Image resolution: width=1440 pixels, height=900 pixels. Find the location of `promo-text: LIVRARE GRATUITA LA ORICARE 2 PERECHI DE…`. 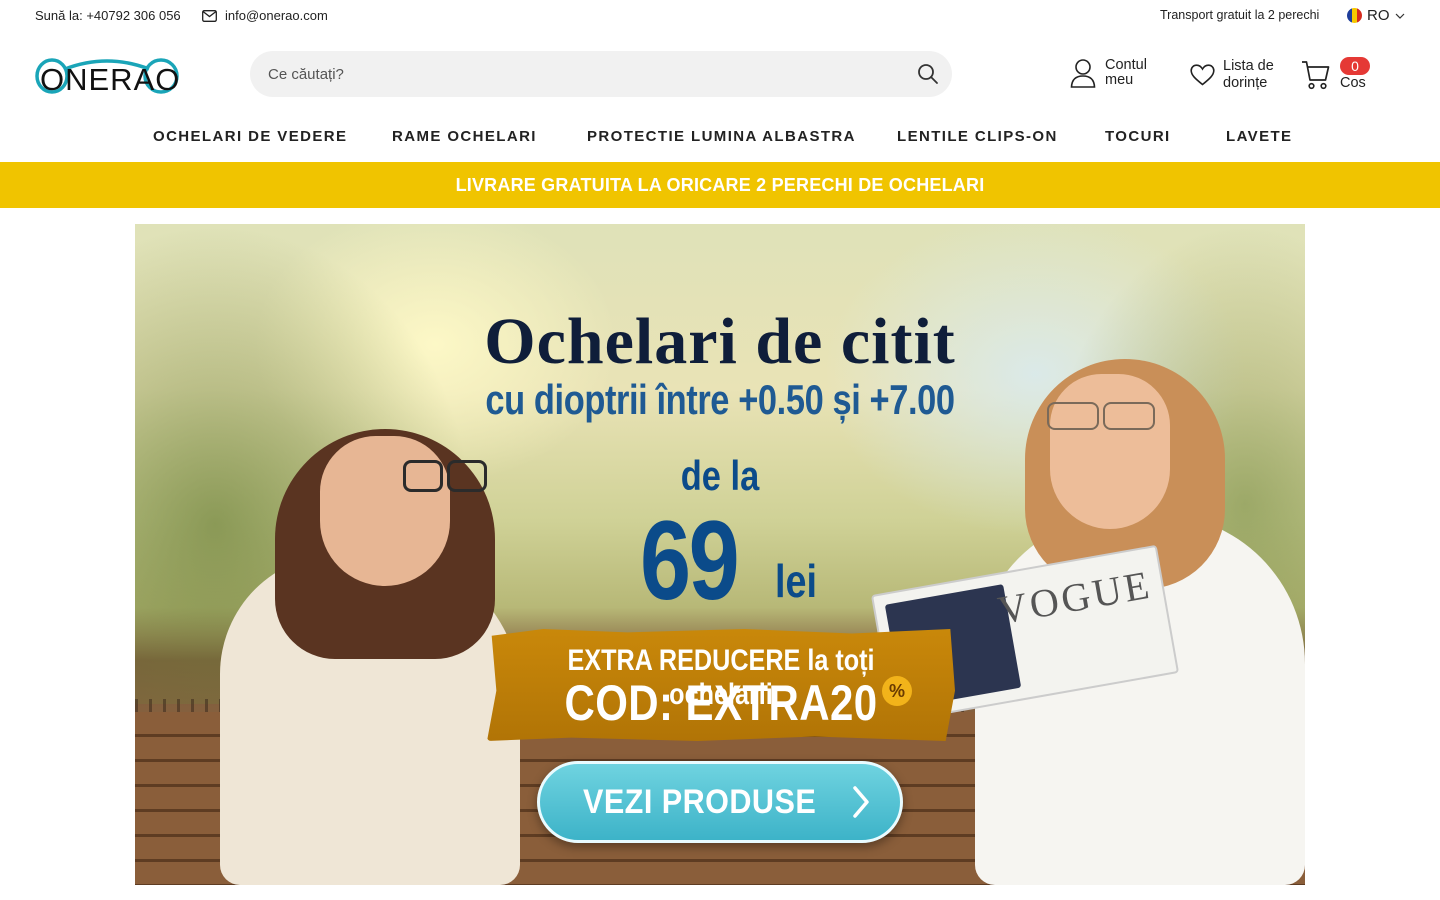

promo-text: LIVRARE GRATUITA LA ORICARE 2 PERECHI DE… is located at coordinates (720, 185).